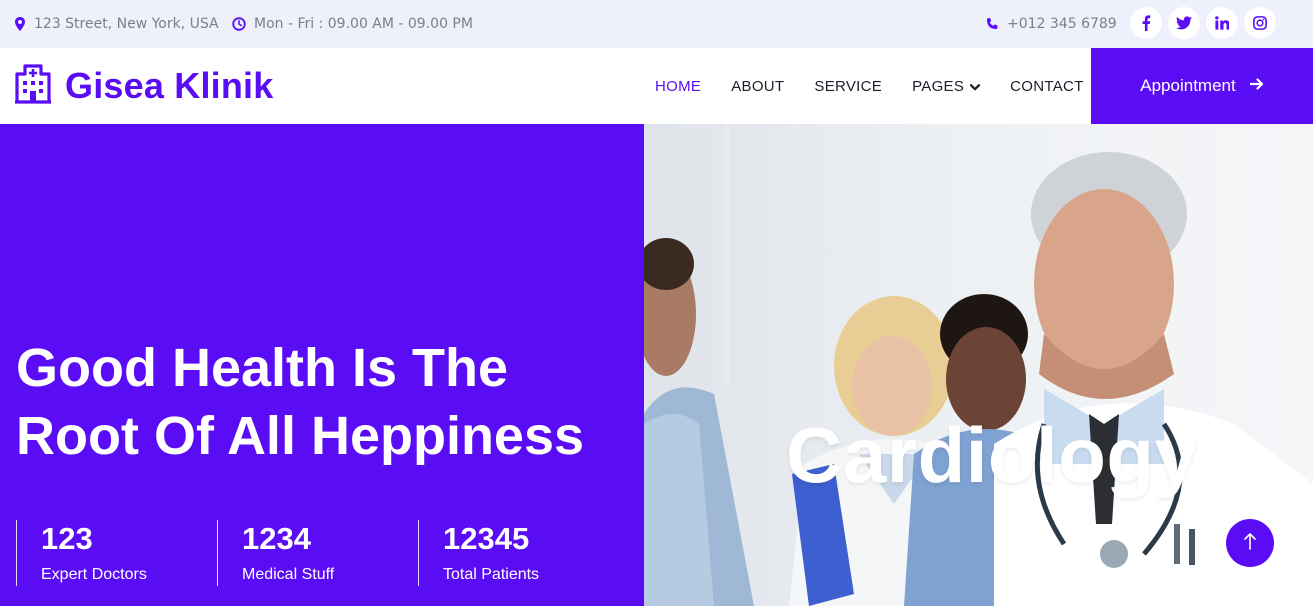  I want to click on stat-label: Total Patients, so click(491, 574).